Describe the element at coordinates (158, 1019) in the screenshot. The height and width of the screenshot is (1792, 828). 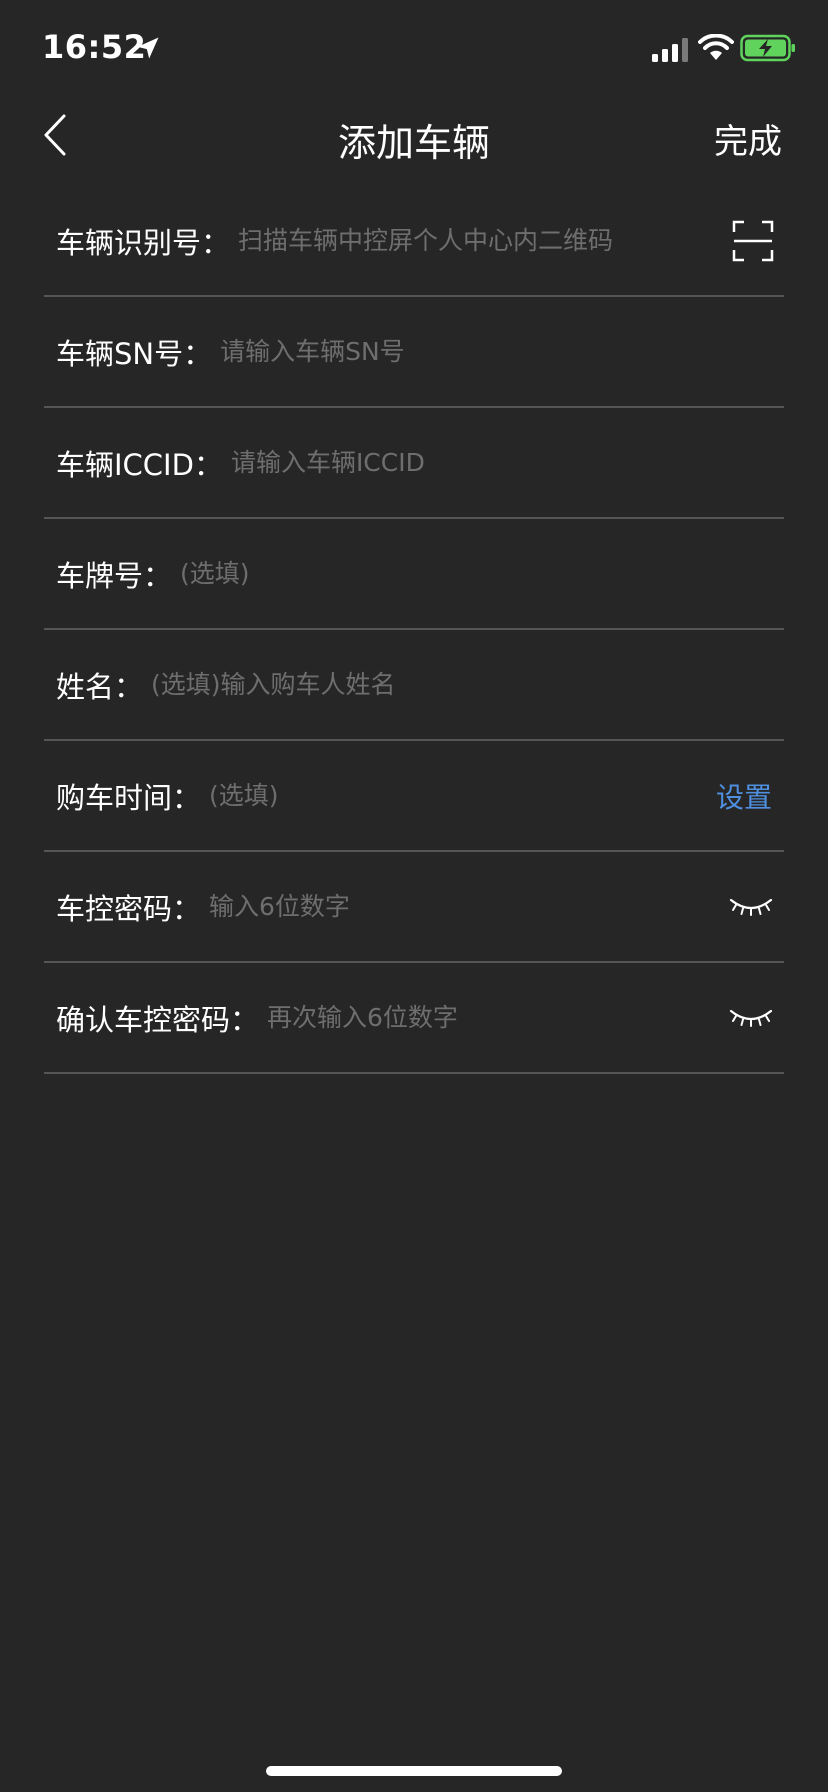
I see `confirm-password-label: 确认车控密码：` at that location.